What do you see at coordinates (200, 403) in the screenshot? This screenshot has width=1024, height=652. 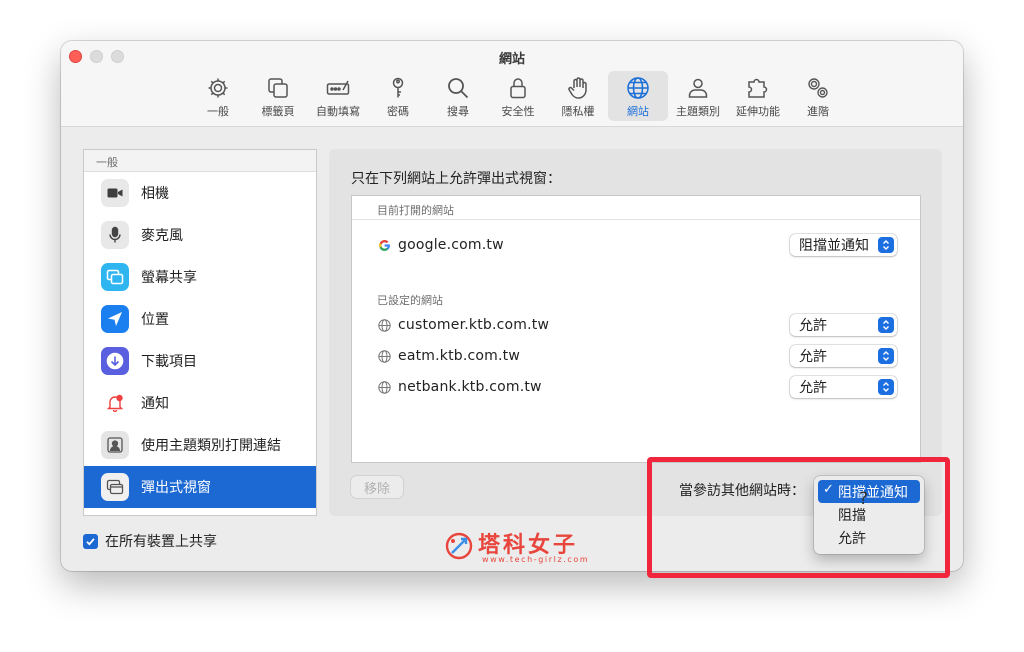 I see `sidebar-item-notifications: 通知` at bounding box center [200, 403].